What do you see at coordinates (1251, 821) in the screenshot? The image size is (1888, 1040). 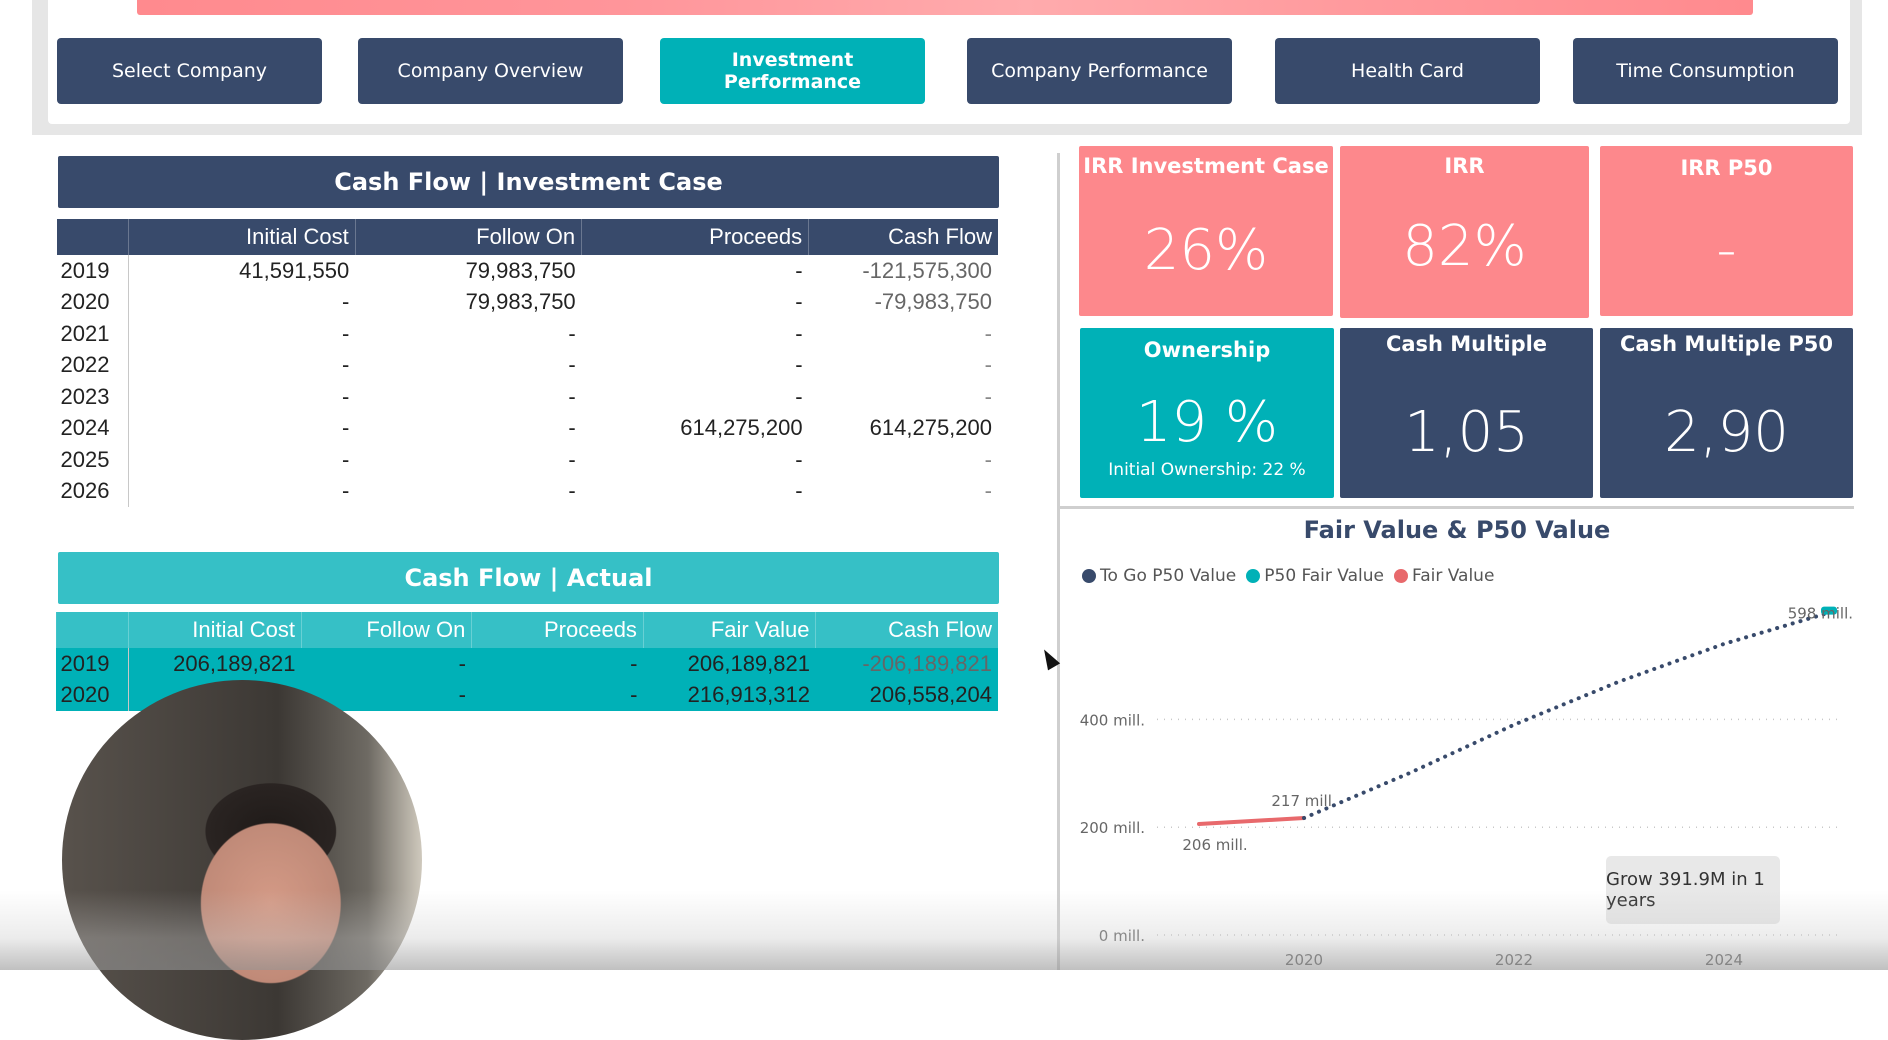 I see `series-line-fair-value` at bounding box center [1251, 821].